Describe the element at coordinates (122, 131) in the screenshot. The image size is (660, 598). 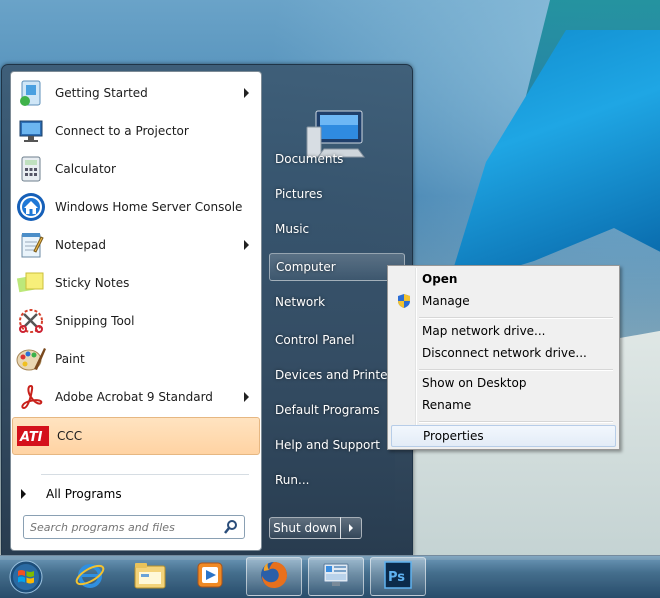
I see `program-label: Connect to a Projector` at that location.